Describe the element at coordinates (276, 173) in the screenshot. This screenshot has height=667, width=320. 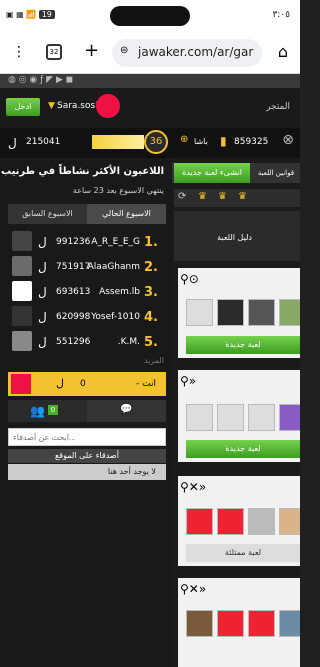
I see `rules-tab: قوانين اللعبة` at that location.